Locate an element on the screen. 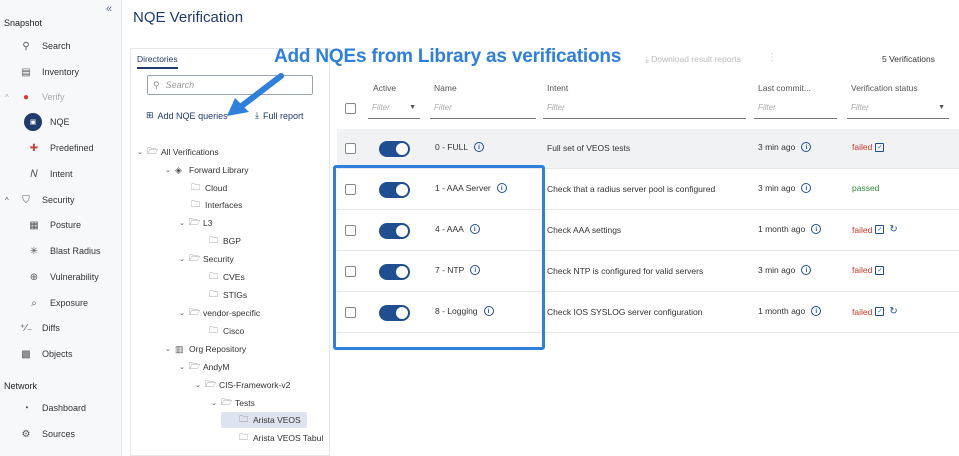  more-options-icon: ⋮ is located at coordinates (772, 57).